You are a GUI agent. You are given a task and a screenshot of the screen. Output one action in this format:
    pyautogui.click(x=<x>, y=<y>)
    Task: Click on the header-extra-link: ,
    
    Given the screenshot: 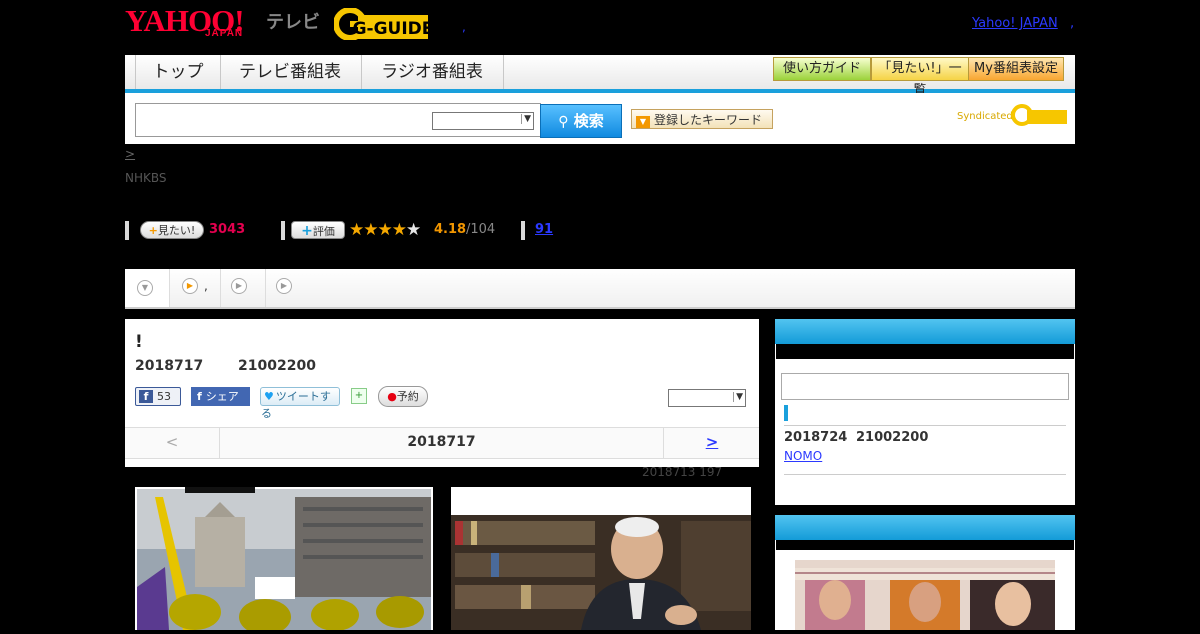 What is the action you would take?
    pyautogui.click(x=1072, y=23)
    